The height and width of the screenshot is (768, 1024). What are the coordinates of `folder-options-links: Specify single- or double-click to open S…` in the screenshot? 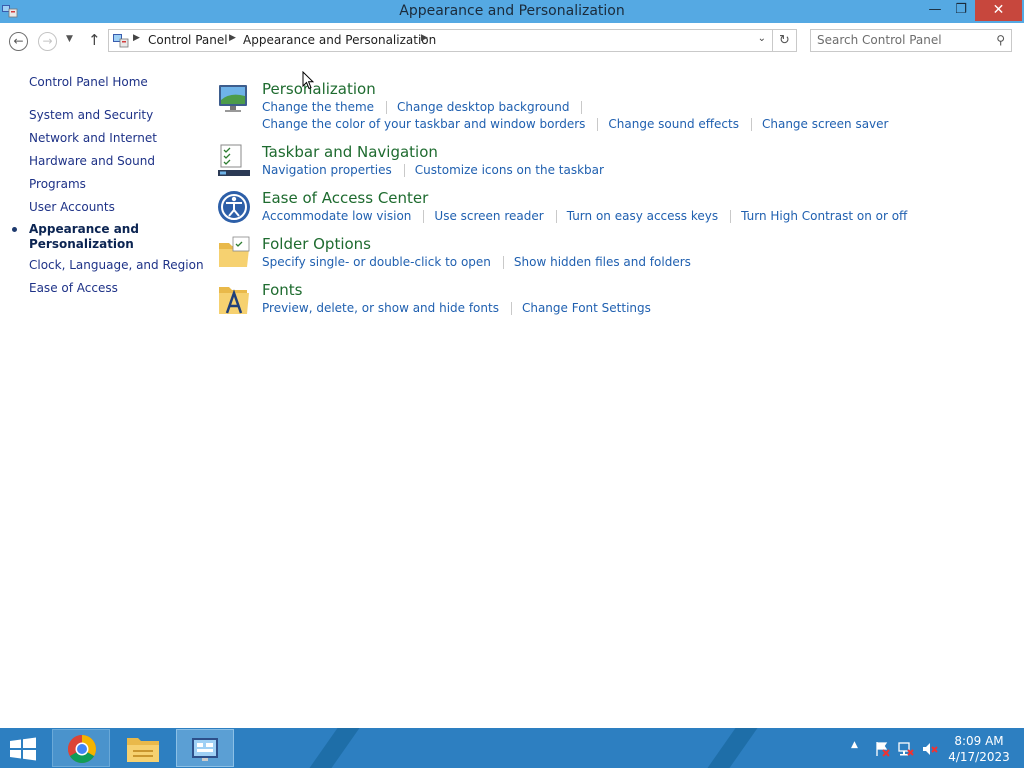 It's located at (476, 262).